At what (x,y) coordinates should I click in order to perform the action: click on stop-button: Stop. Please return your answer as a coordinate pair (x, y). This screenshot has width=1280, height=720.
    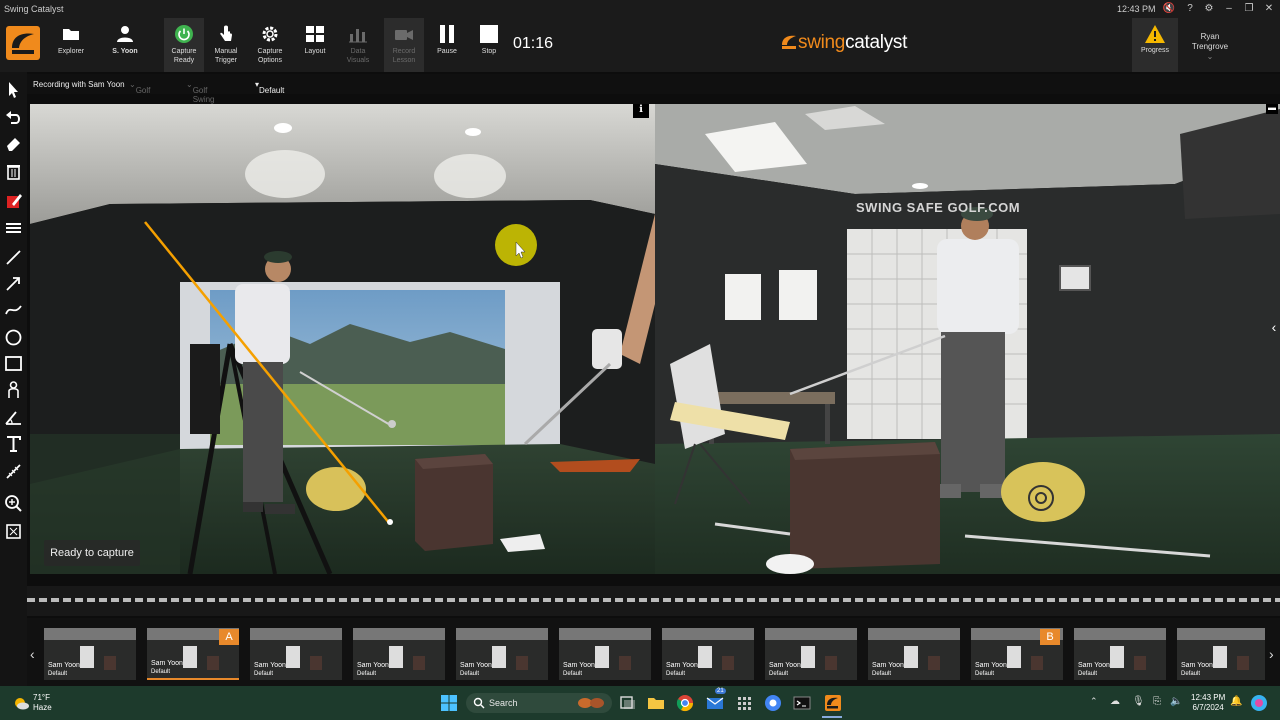
    Looking at the image, I should click on (489, 45).